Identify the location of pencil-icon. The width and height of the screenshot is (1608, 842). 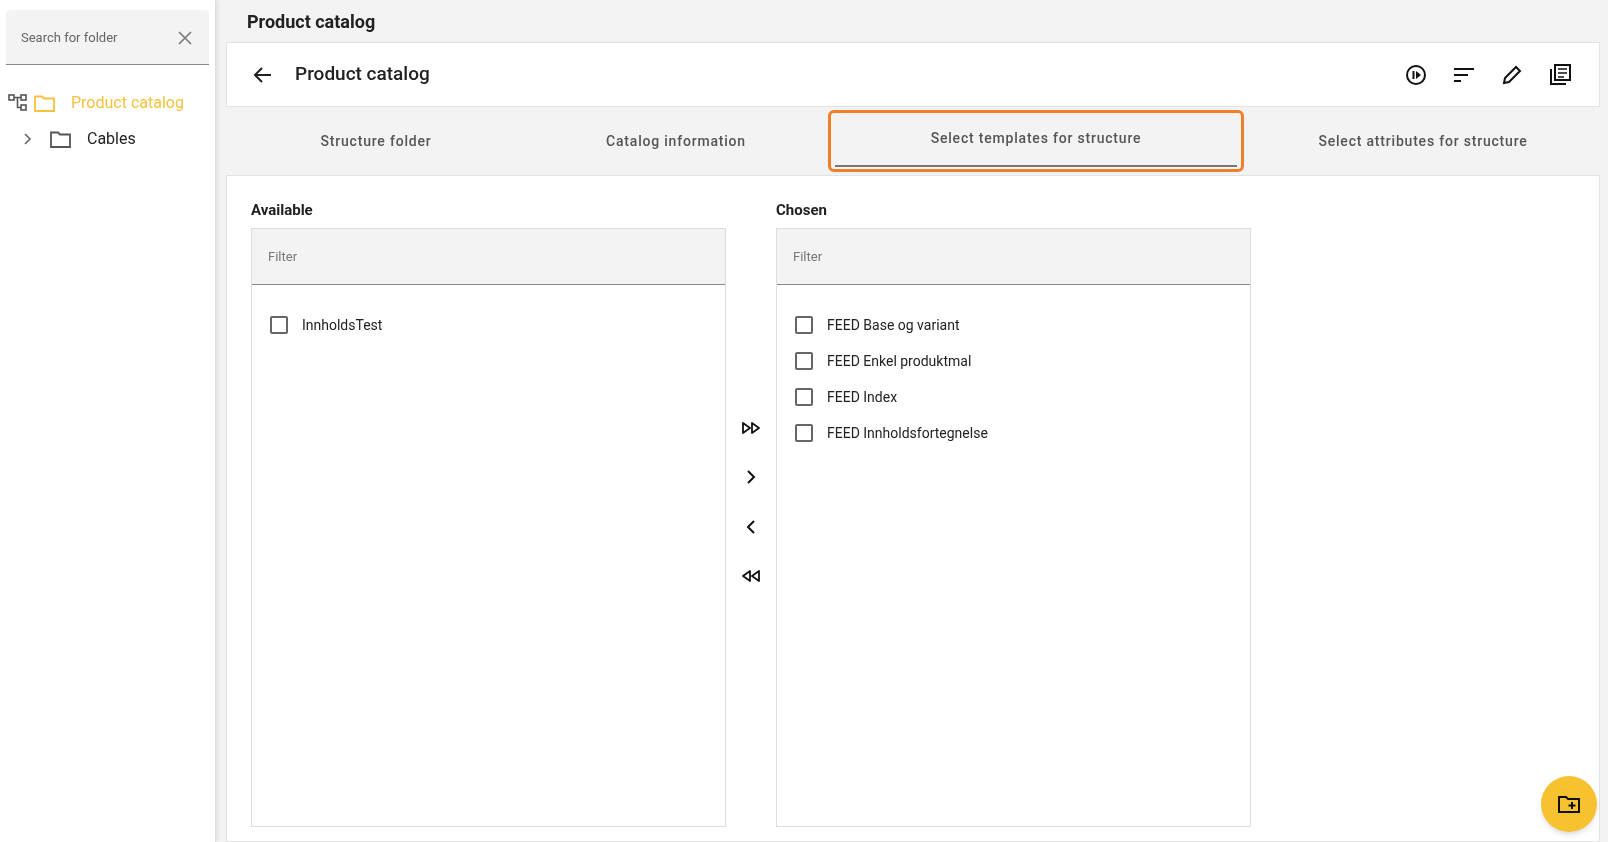
(1512, 74).